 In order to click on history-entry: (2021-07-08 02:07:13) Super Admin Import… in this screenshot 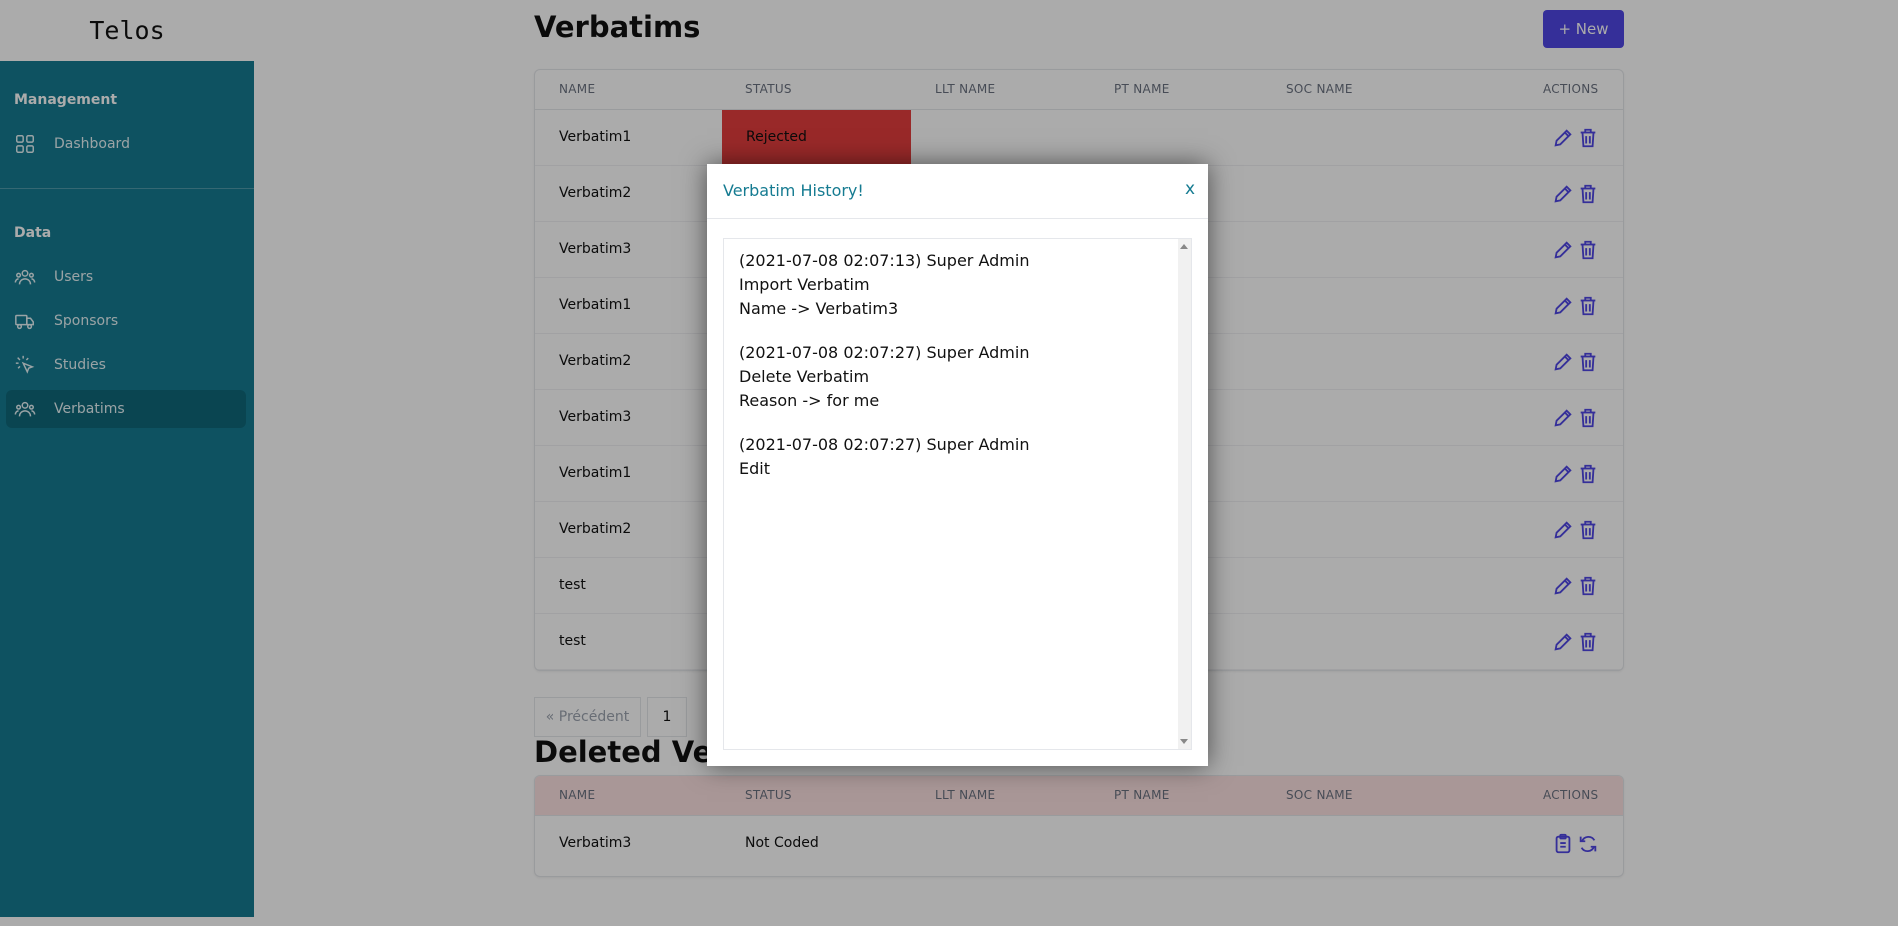, I will do `click(884, 285)`.